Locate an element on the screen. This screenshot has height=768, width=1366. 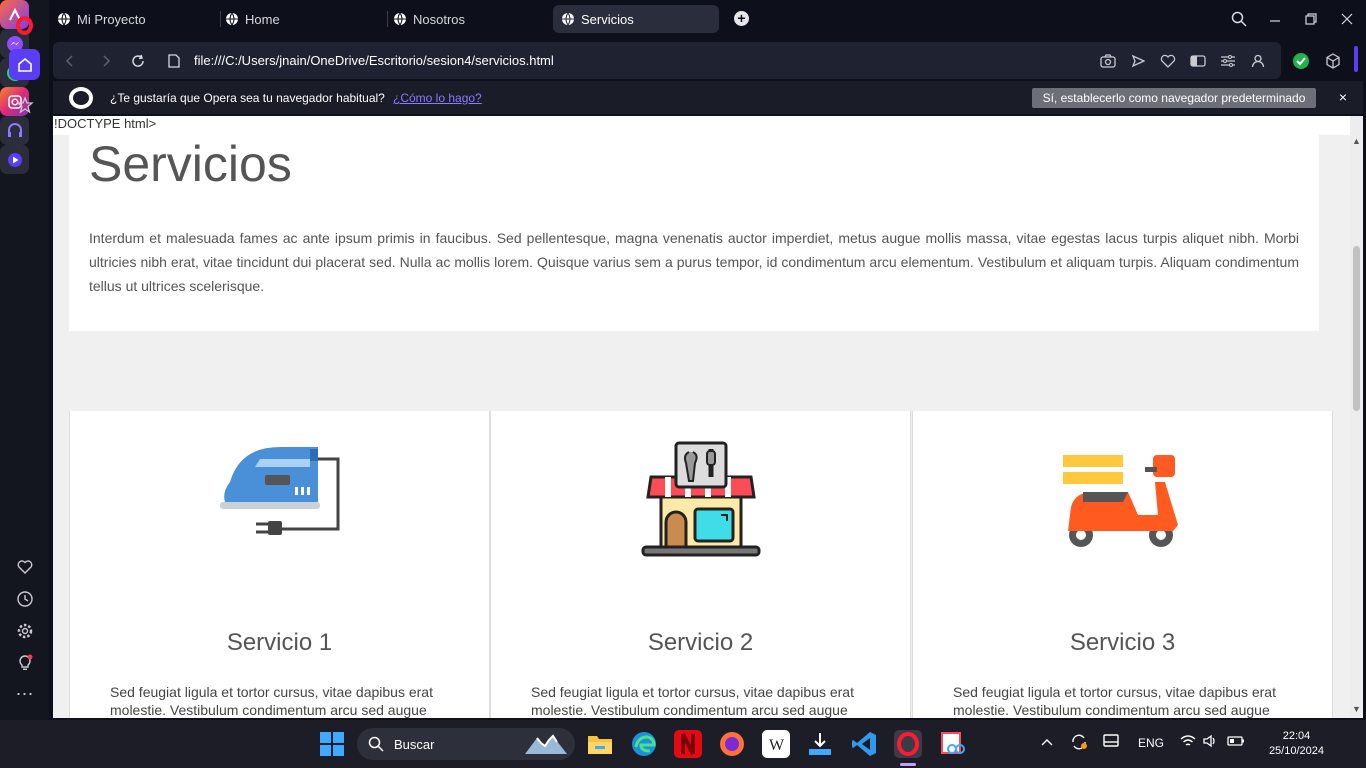
music-player-icon is located at coordinates (14, 130).